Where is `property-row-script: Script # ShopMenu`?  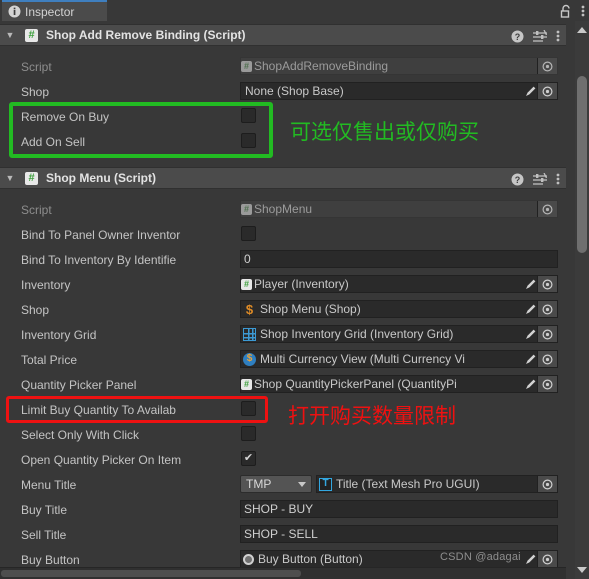 property-row-script: Script # ShopMenu is located at coordinates (283, 209).